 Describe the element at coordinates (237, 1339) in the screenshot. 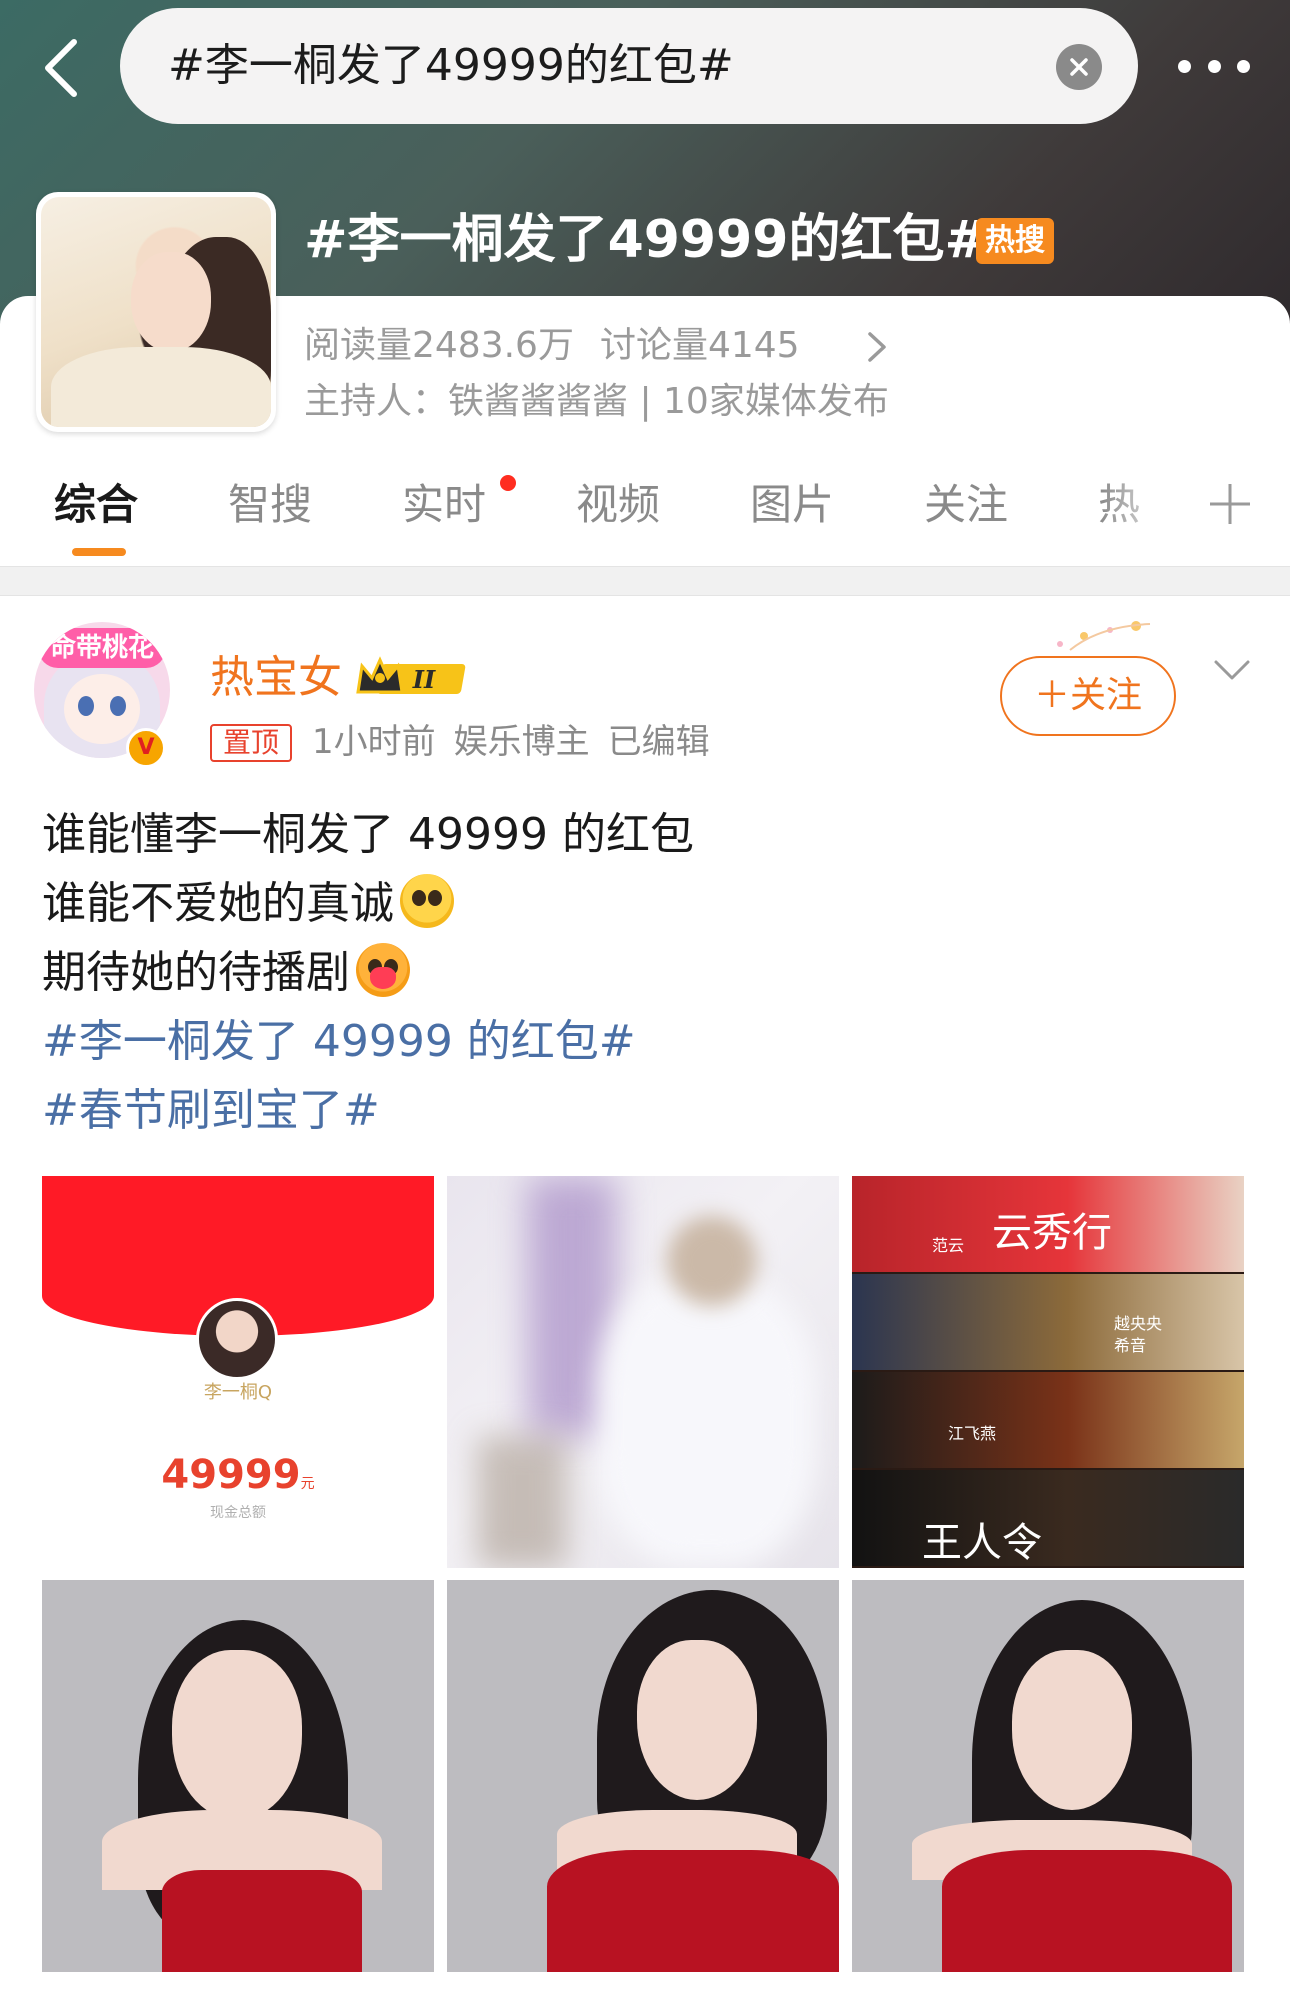

I see `red-packet-avatar` at that location.